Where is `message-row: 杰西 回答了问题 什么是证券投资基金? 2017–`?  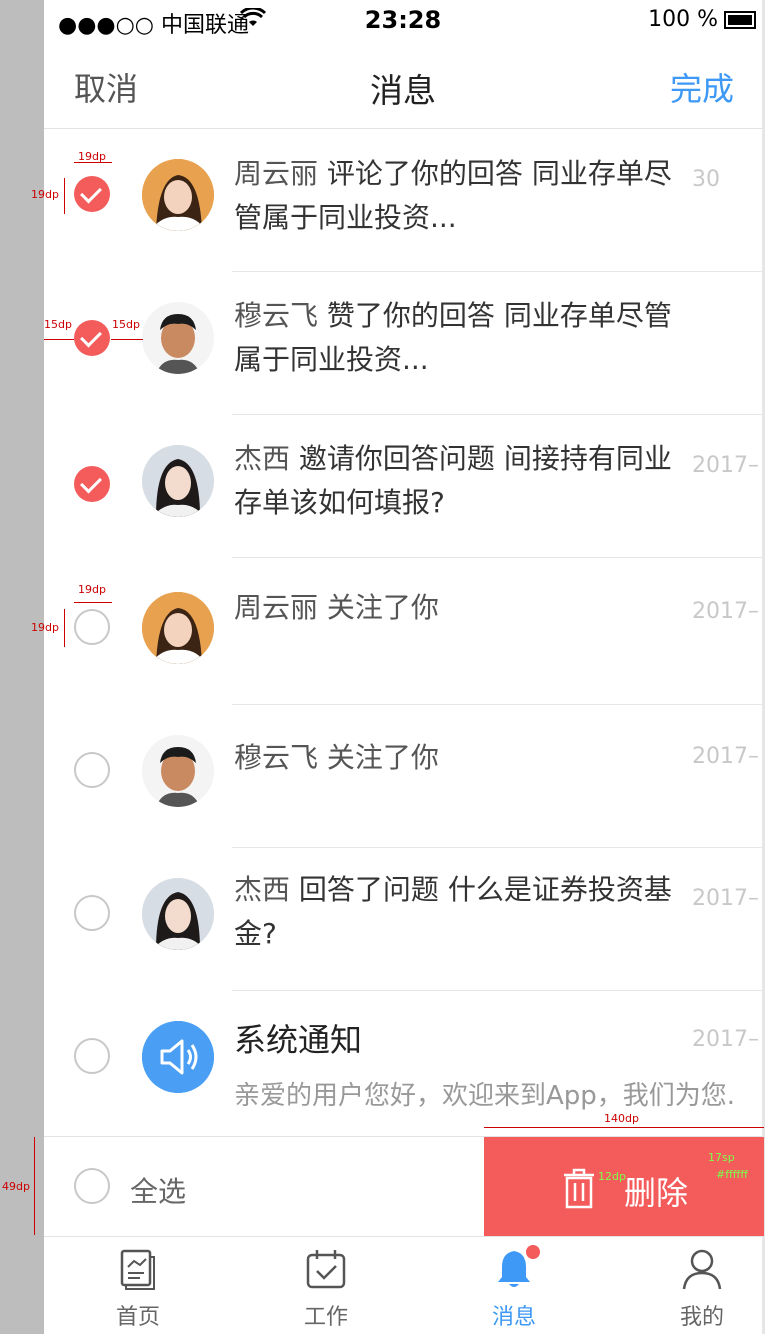 message-row: 杰西 回答了问题 什么是证券投资基金? 2017– is located at coordinates (403, 919).